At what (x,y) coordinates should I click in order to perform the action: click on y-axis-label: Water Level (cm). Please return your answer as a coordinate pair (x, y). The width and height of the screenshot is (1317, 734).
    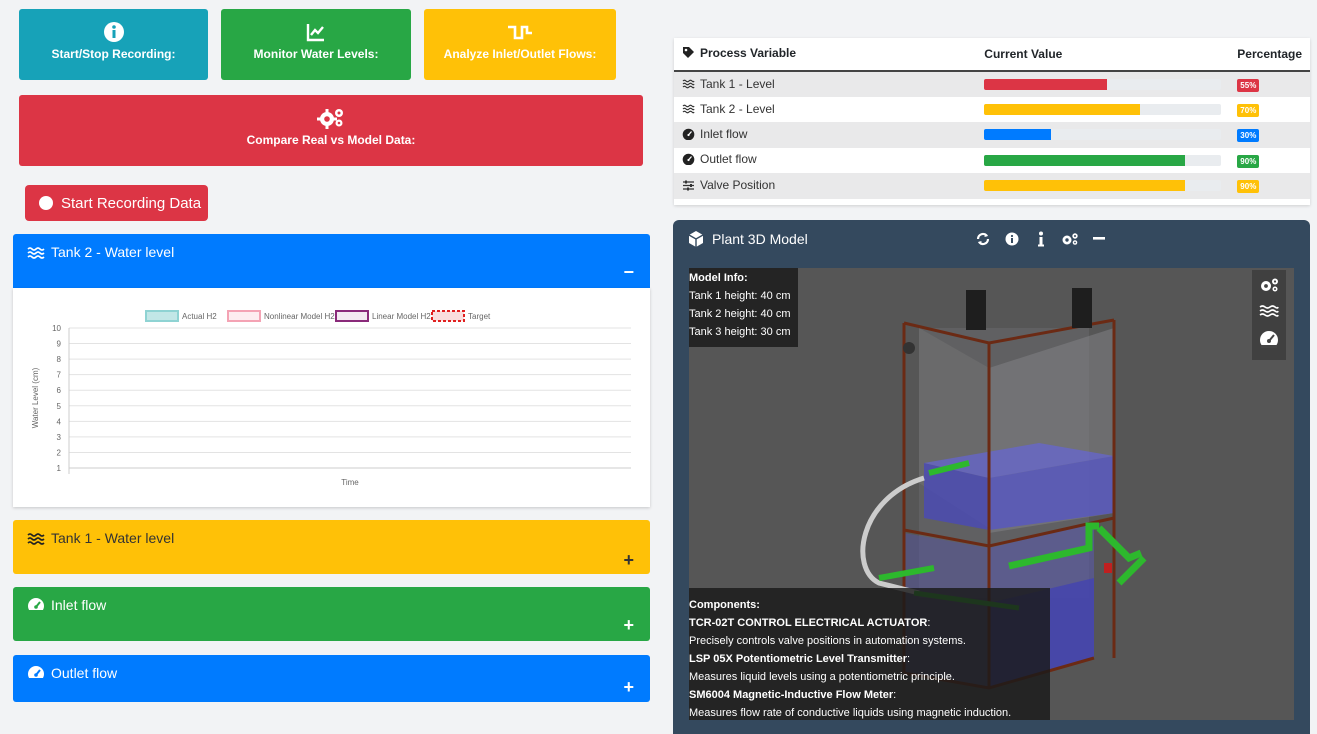
    Looking at the image, I should click on (35, 397).